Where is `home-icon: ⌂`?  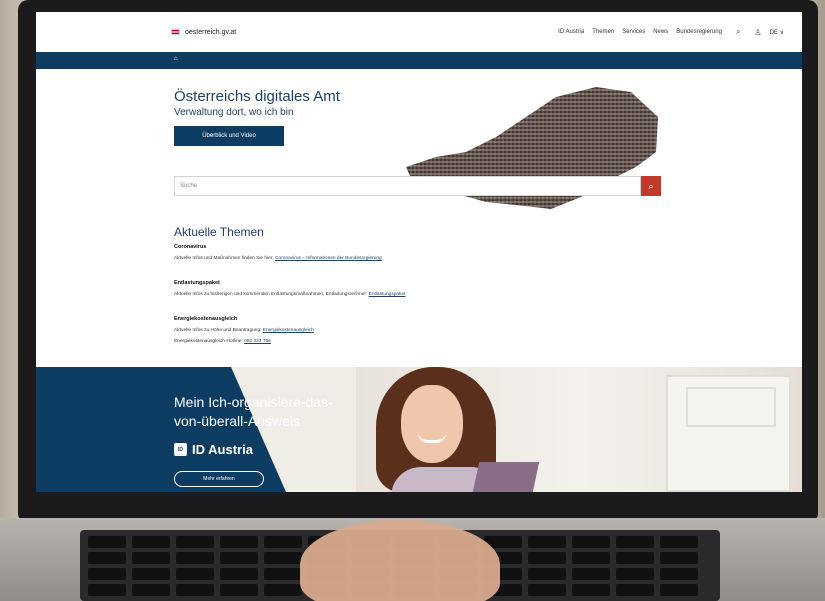
home-icon: ⌂ is located at coordinates (176, 59).